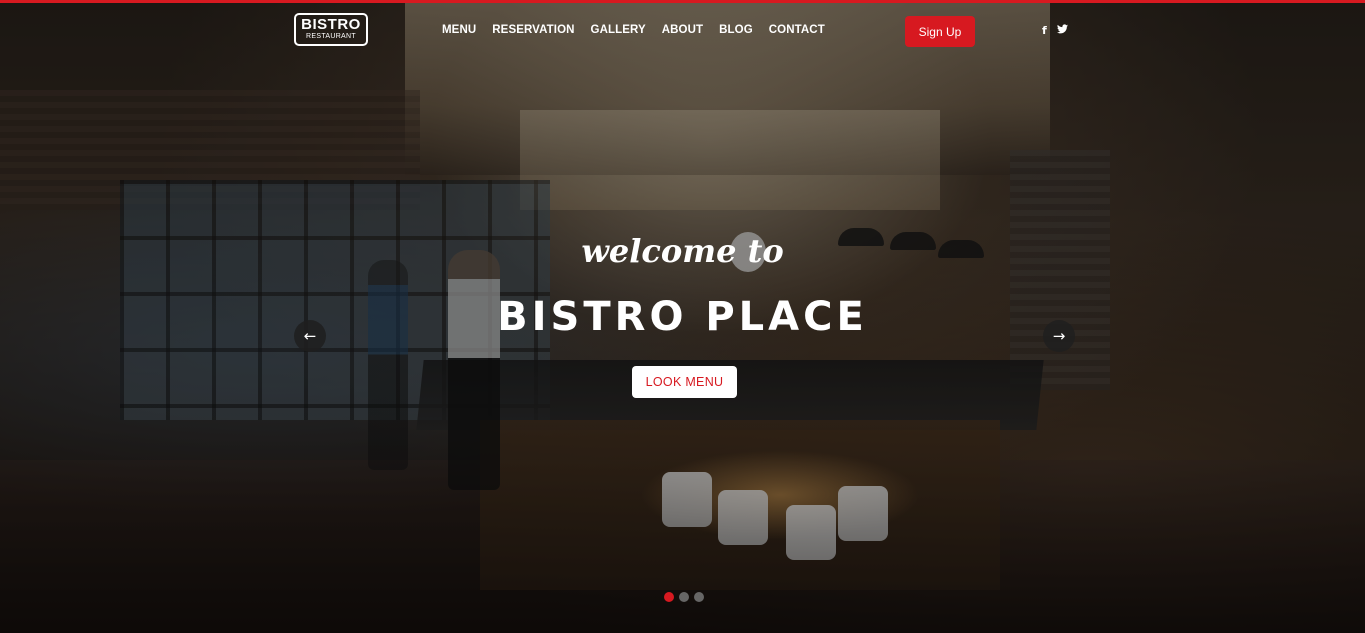  What do you see at coordinates (533, 32) in the screenshot?
I see `nav-item-reservation: RESERVATION` at bounding box center [533, 32].